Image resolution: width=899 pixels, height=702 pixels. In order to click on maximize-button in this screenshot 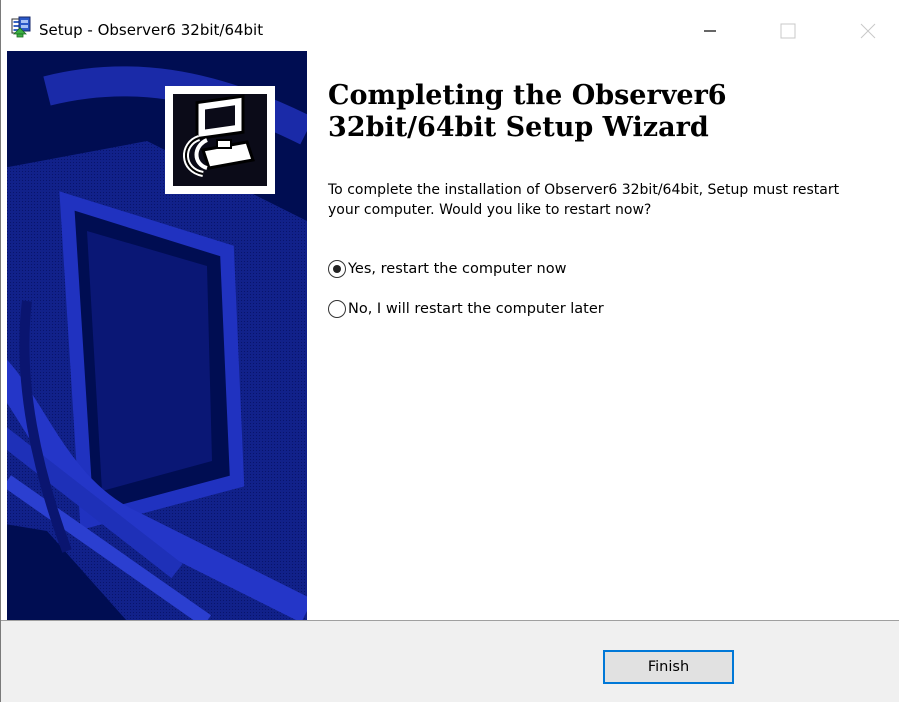, I will do `click(788, 31)`.